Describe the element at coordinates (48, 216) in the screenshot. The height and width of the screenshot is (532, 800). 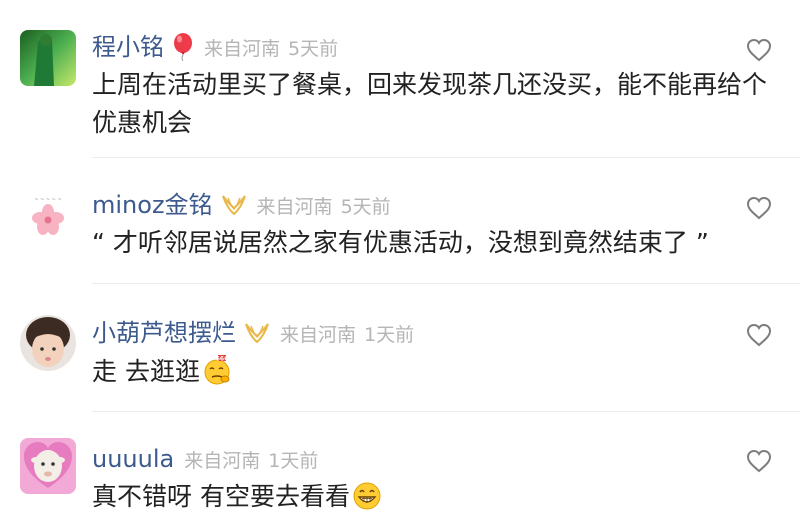
I see `avatar: ~ ~ ~ ~ ~` at that location.